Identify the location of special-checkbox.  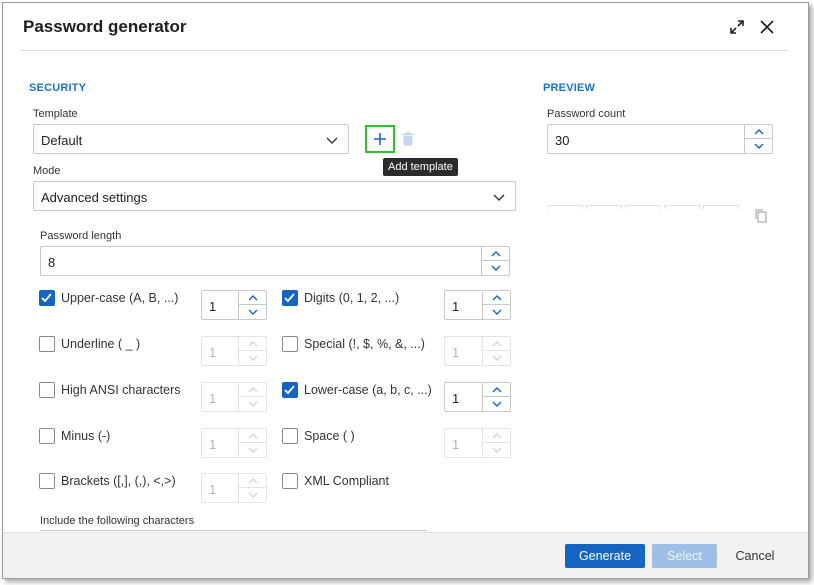
(290, 344).